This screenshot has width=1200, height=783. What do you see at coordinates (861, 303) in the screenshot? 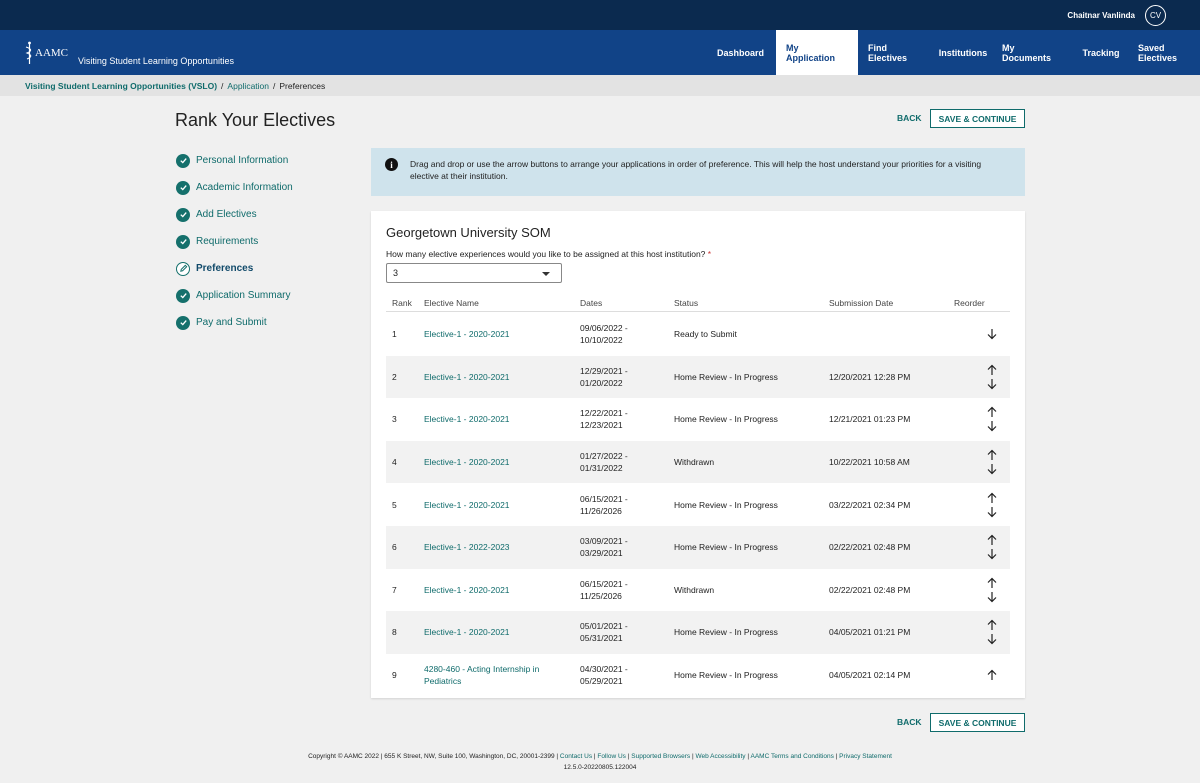
I see `col-submission-date: Submission Date` at bounding box center [861, 303].